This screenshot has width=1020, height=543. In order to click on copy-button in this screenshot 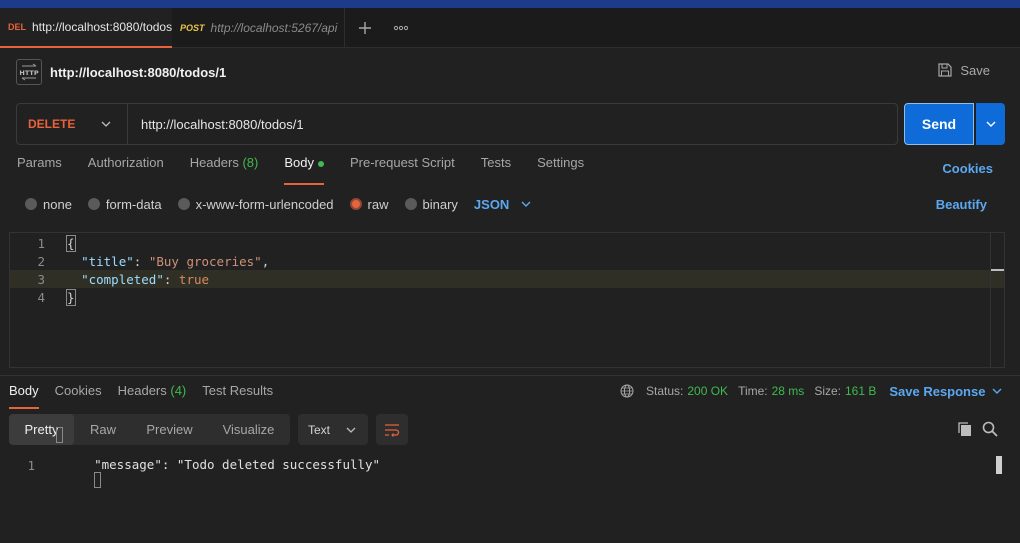, I will do `click(965, 430)`.